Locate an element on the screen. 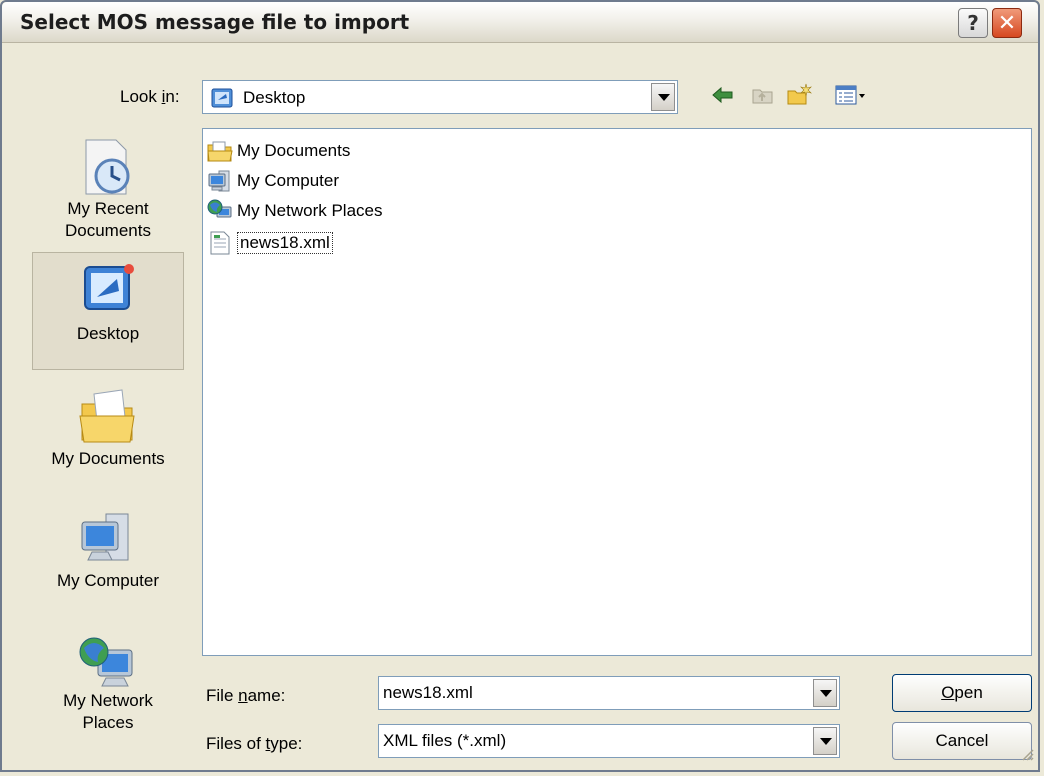 This screenshot has height=776, width=1044. title-bar: Select MOS message file to import ? ✕ is located at coordinates (520, 22).